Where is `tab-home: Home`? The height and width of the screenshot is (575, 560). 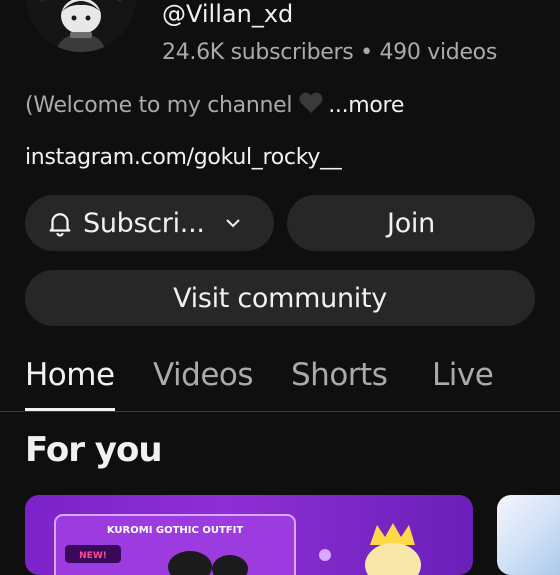 tab-home: Home is located at coordinates (70, 375).